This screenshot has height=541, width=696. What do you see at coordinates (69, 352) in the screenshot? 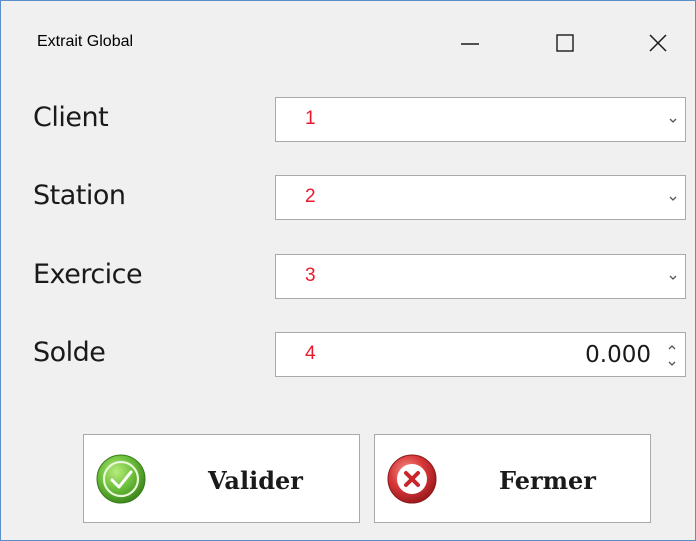
I see `solde-label: Solde` at bounding box center [69, 352].